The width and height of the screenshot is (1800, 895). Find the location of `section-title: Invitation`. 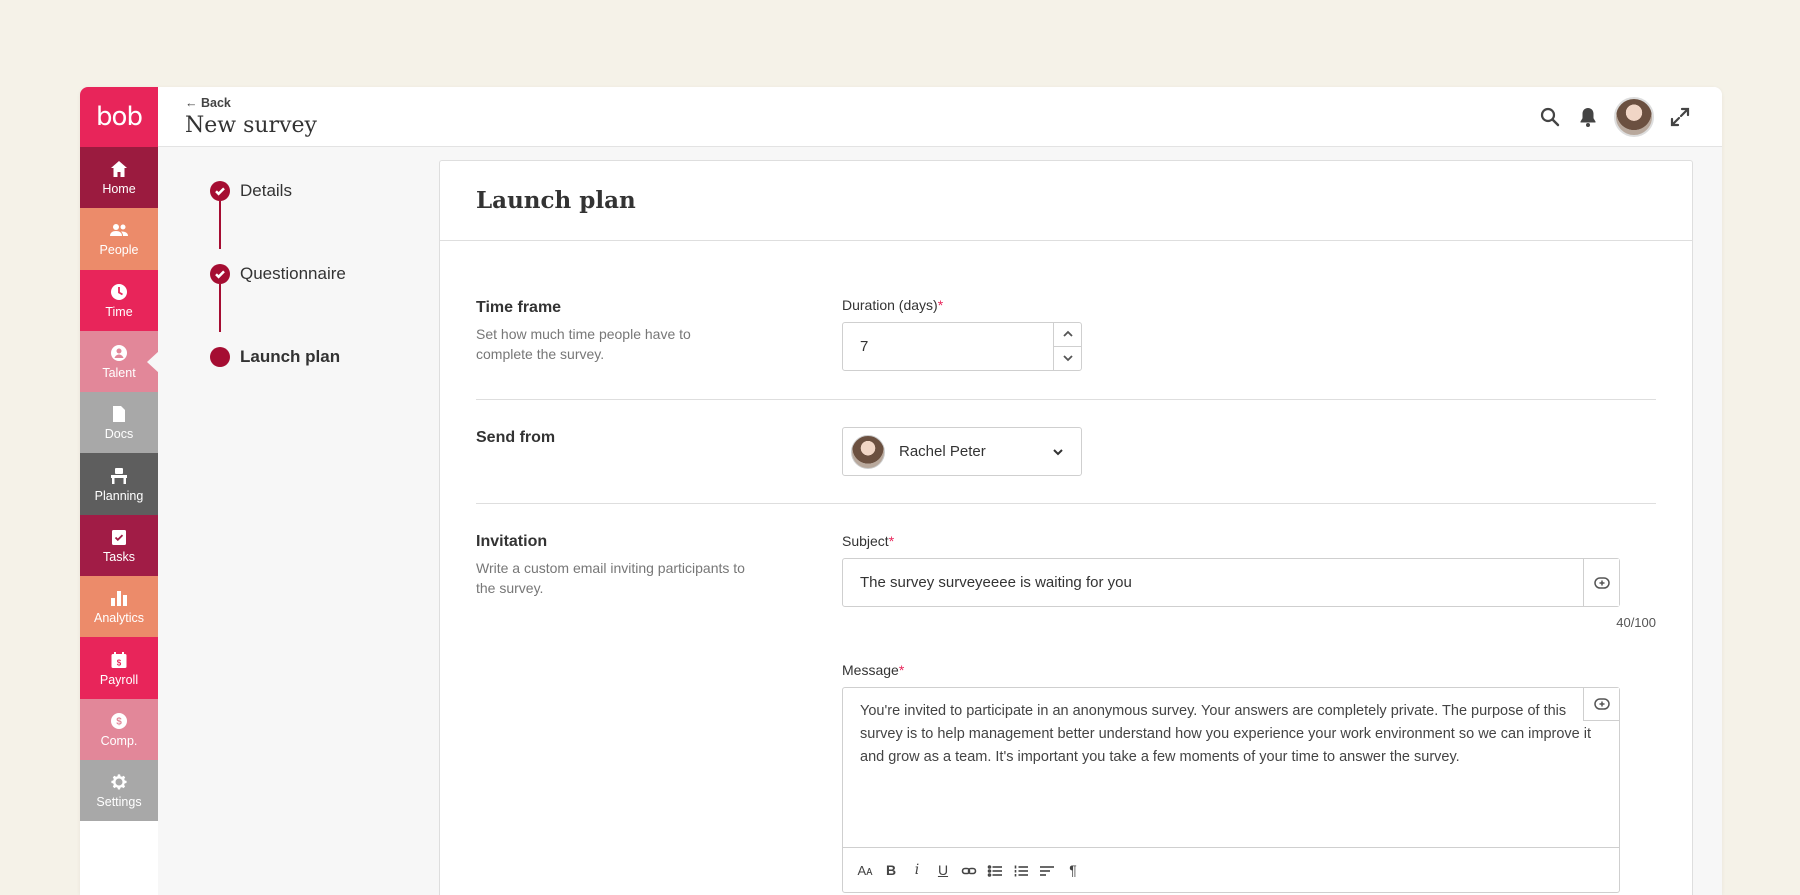

section-title: Invitation is located at coordinates (512, 541).